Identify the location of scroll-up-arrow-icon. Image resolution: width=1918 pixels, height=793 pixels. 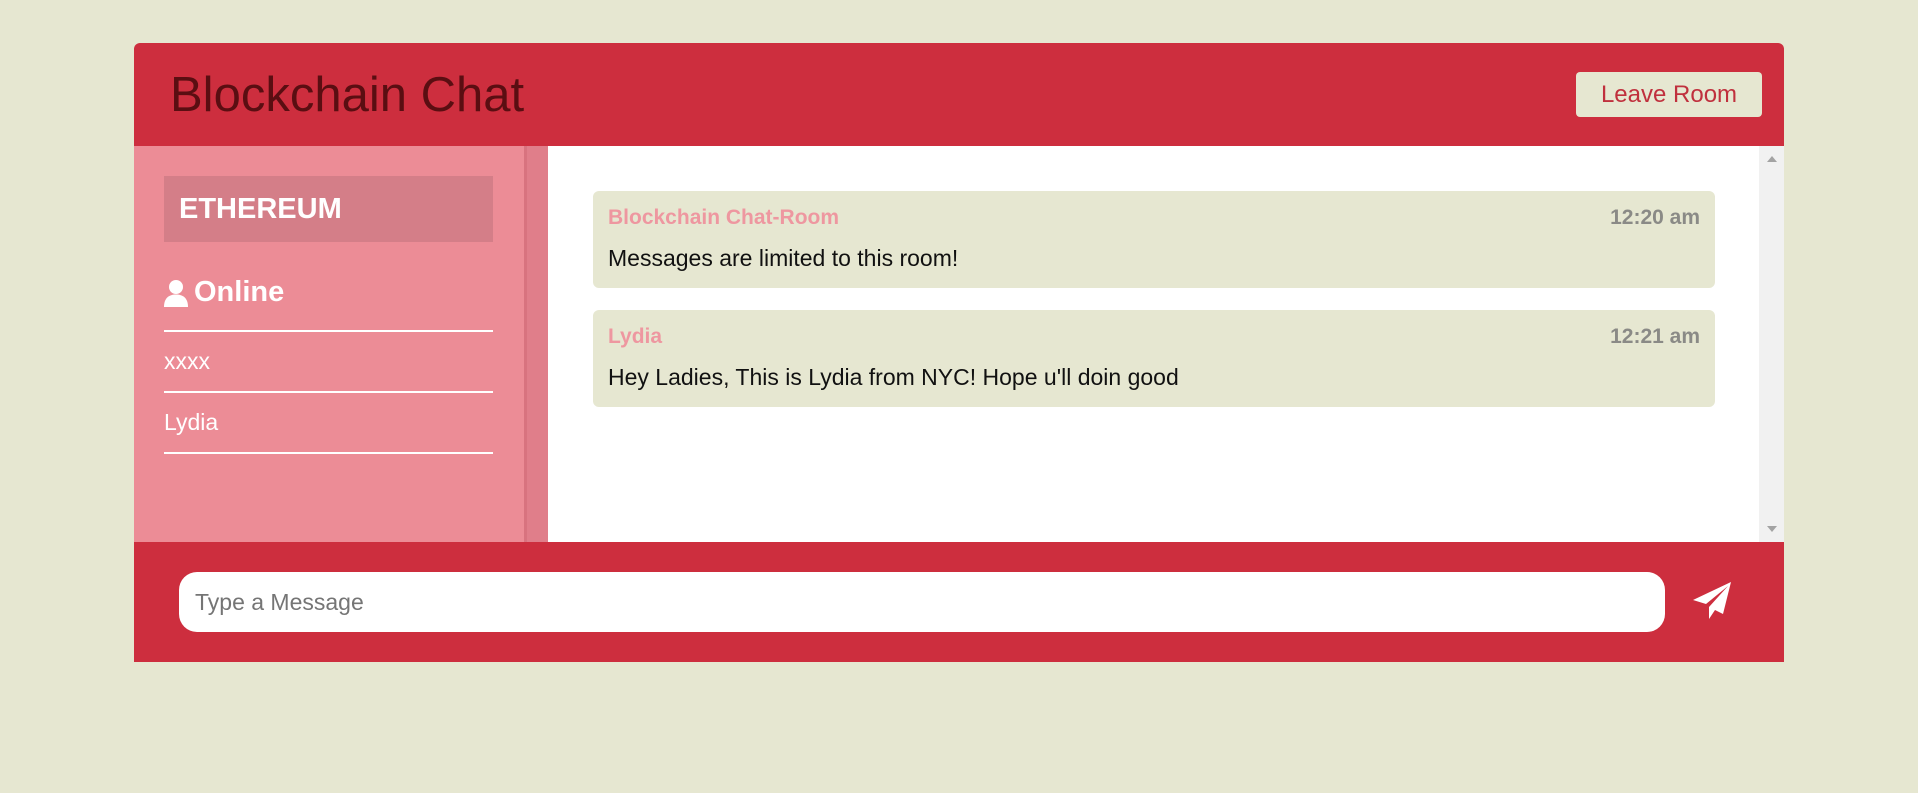
(1772, 159).